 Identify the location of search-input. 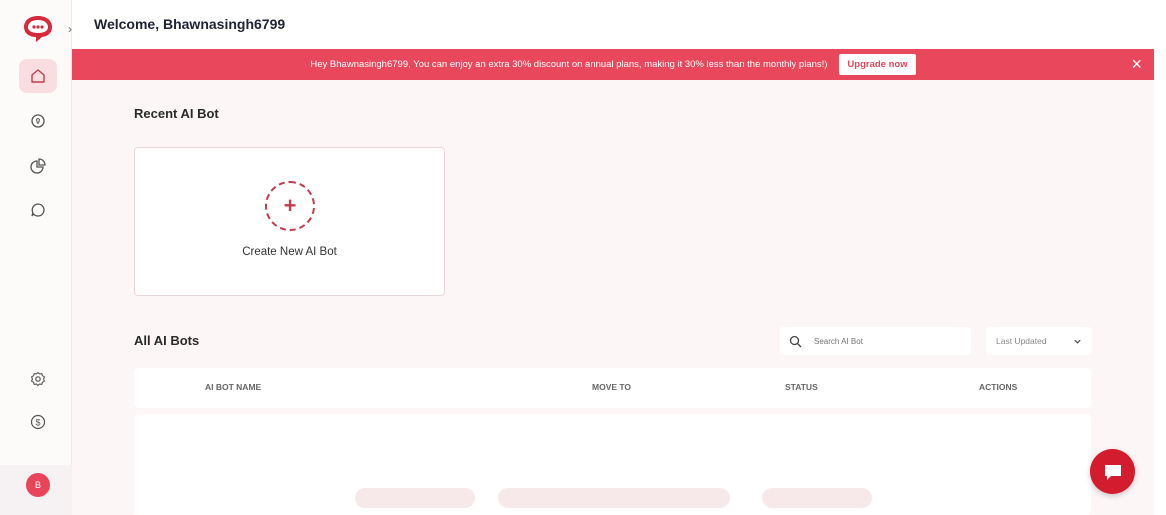
(884, 341).